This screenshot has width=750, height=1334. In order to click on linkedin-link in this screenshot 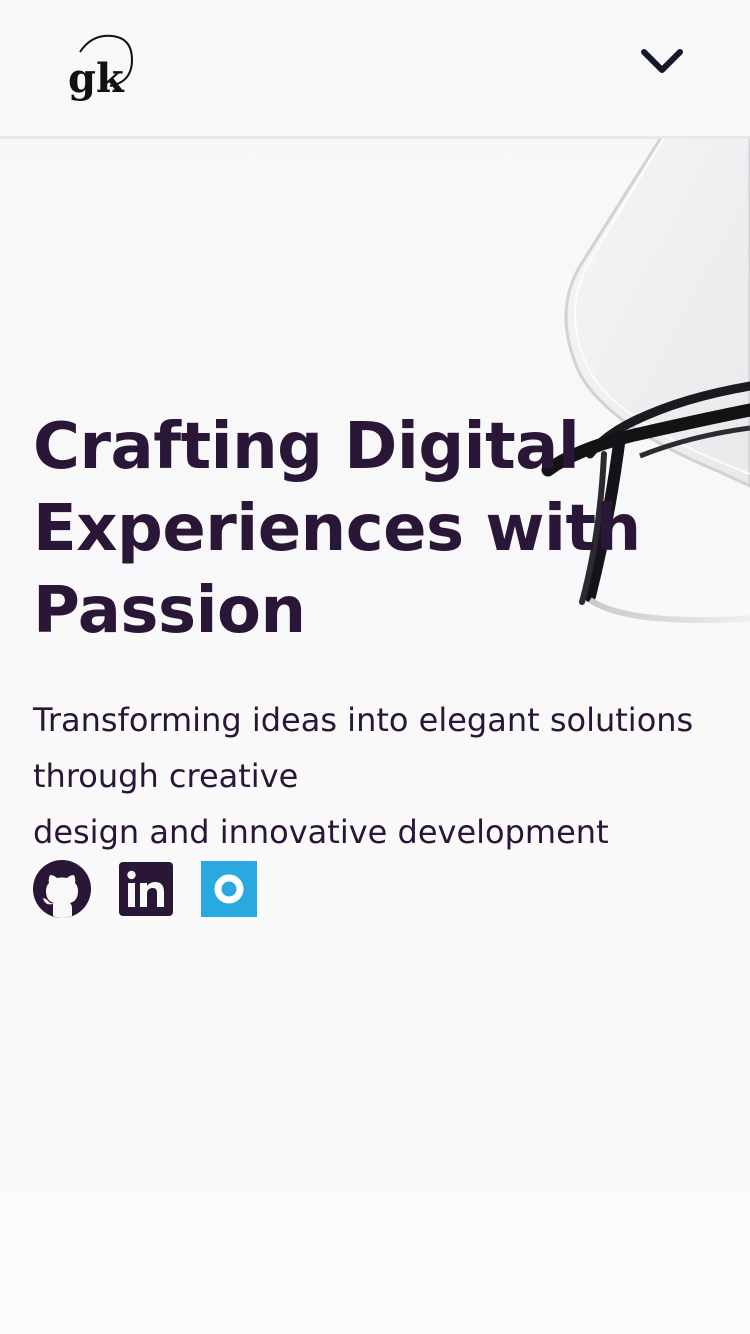, I will do `click(146, 891)`.